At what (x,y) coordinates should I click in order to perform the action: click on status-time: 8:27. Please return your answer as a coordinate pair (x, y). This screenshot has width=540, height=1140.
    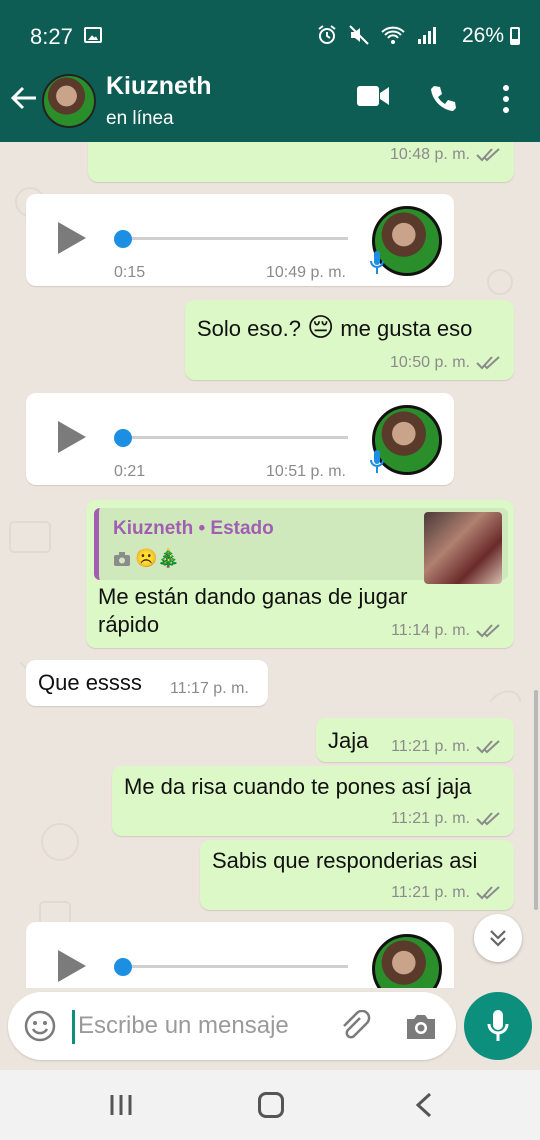
    Looking at the image, I should click on (51, 36).